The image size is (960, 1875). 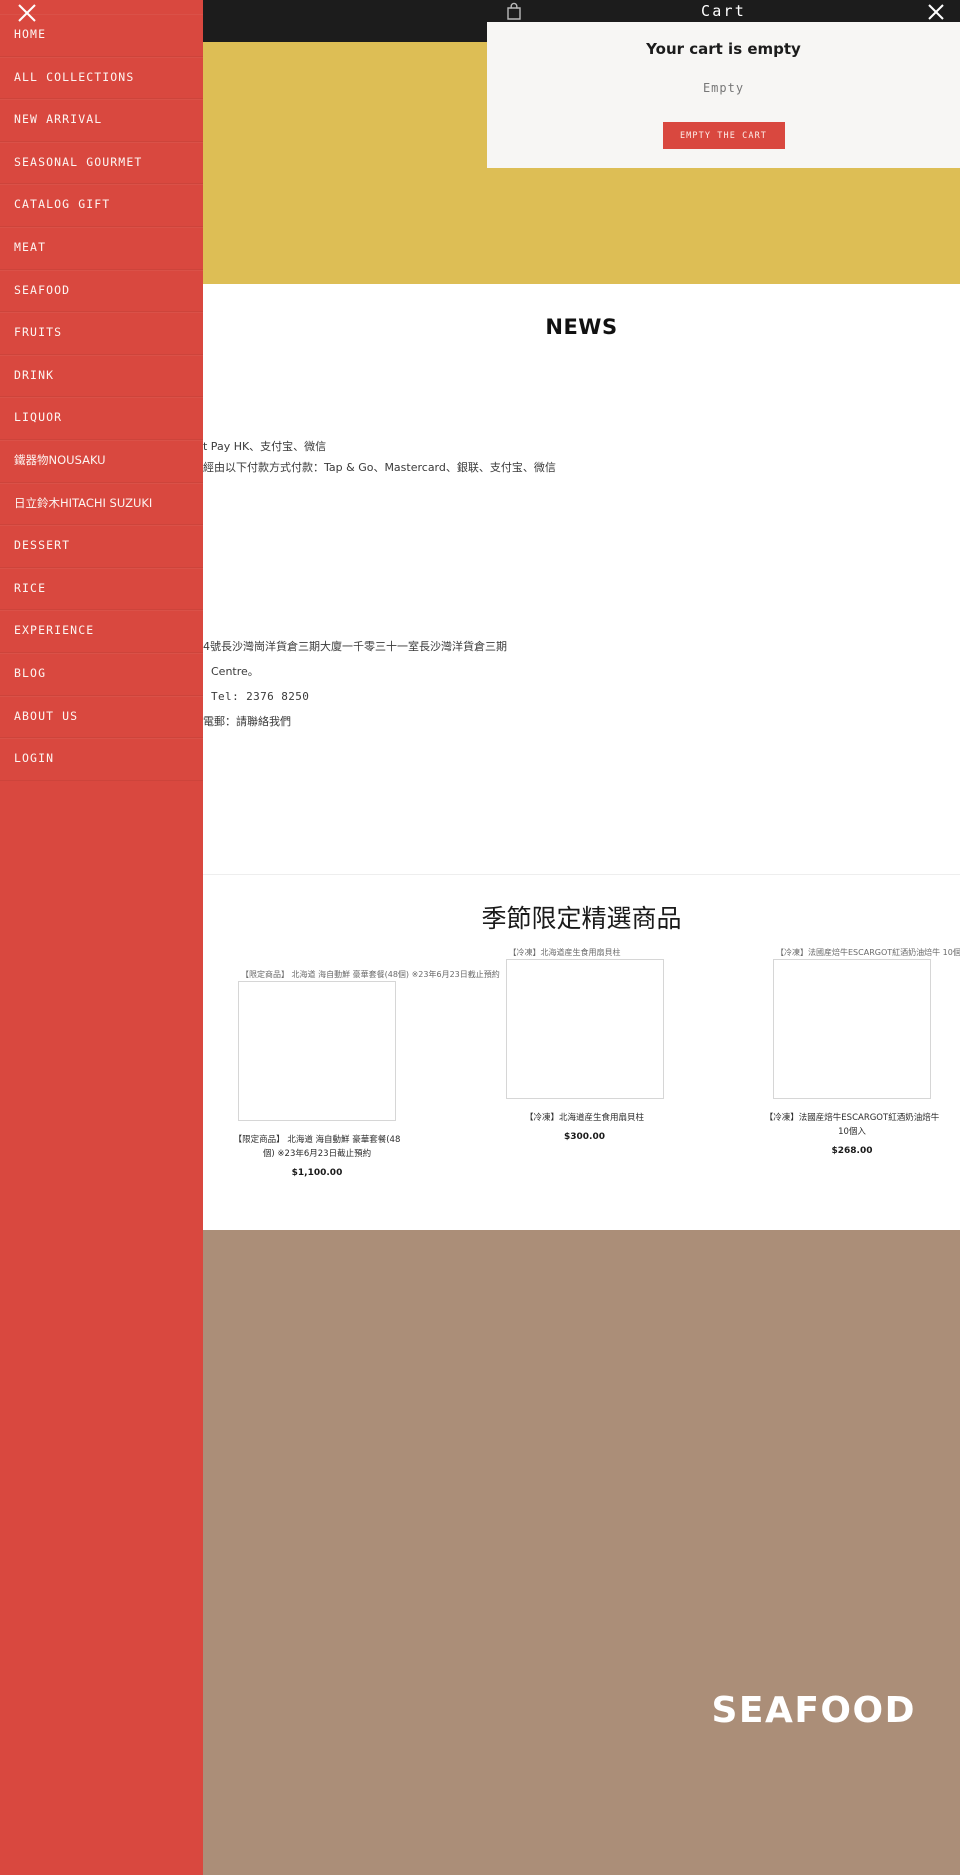 I want to click on news-heading: NEWS, so click(x=581, y=327).